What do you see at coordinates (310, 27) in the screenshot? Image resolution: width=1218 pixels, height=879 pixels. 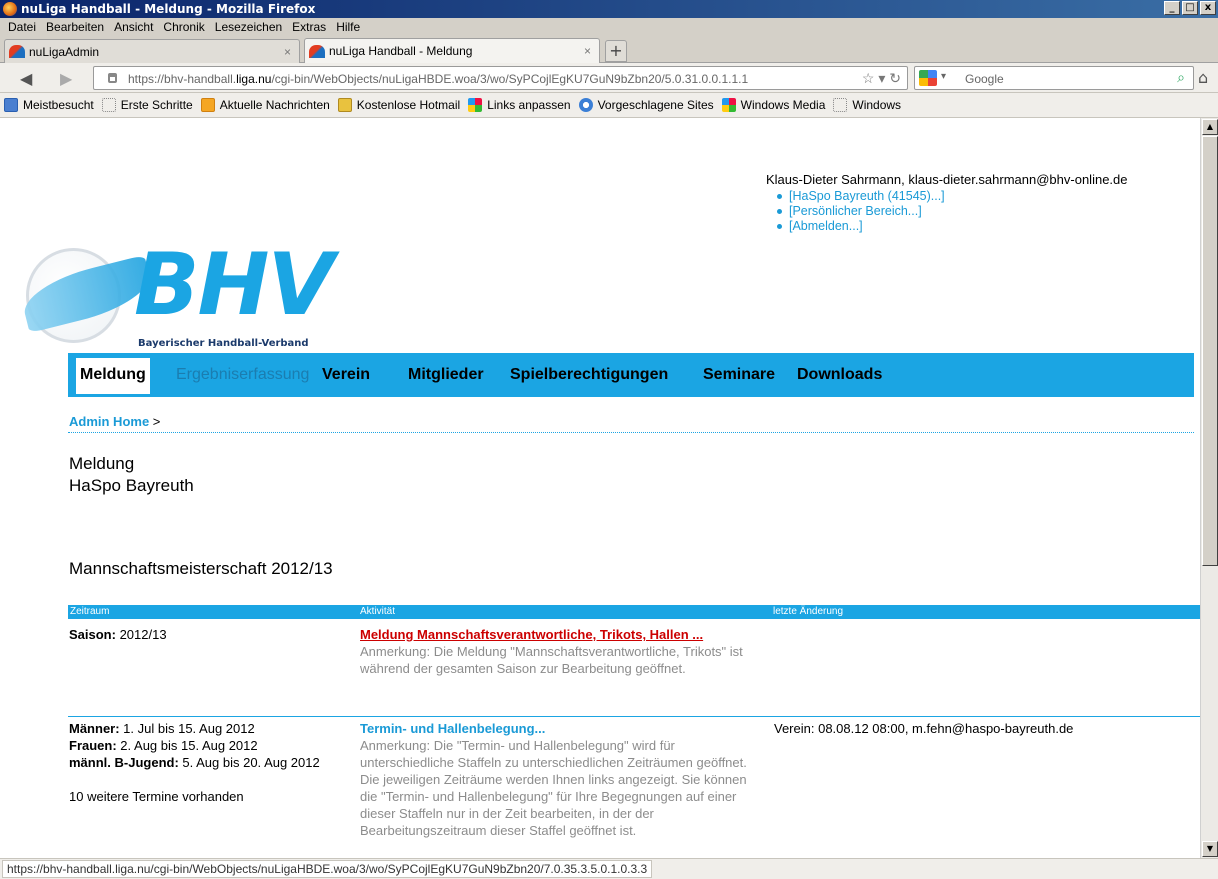 I see `menu-extras: Extras` at bounding box center [310, 27].